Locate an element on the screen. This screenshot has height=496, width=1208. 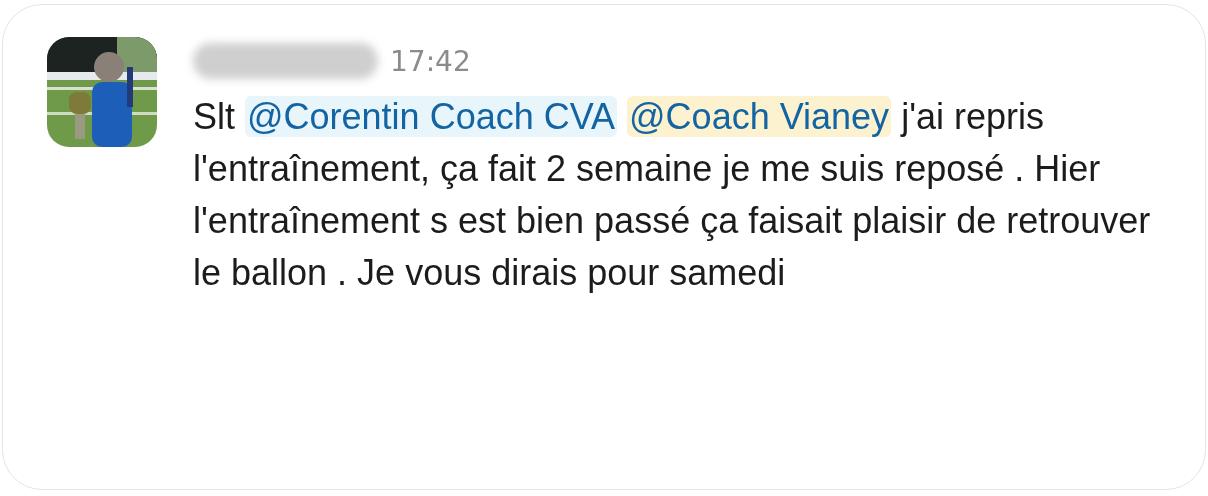
user-mention: @Corentin Coach CVA is located at coordinates (431, 116).